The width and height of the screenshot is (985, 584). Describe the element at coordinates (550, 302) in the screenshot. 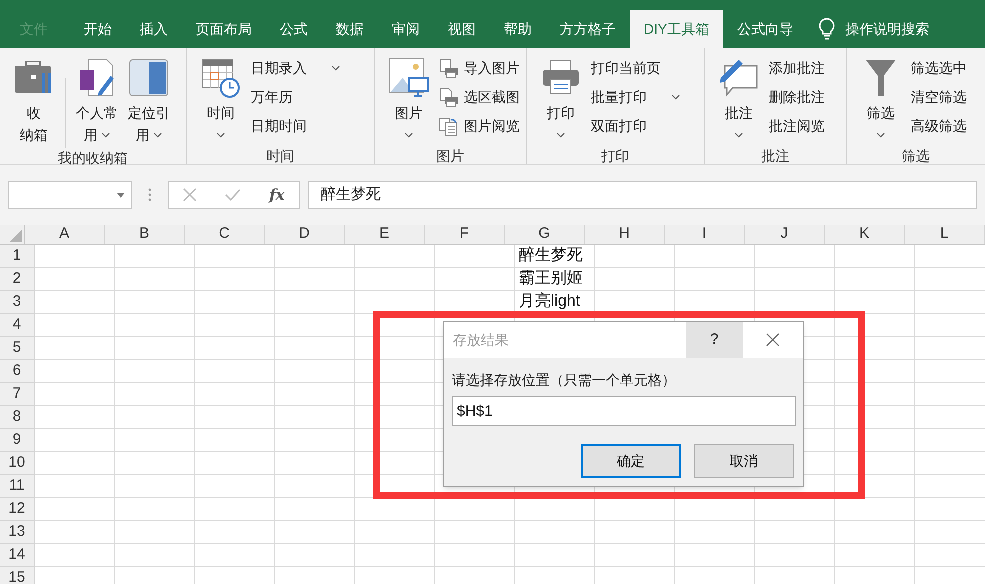

I see `cell-text: 月亮light` at that location.